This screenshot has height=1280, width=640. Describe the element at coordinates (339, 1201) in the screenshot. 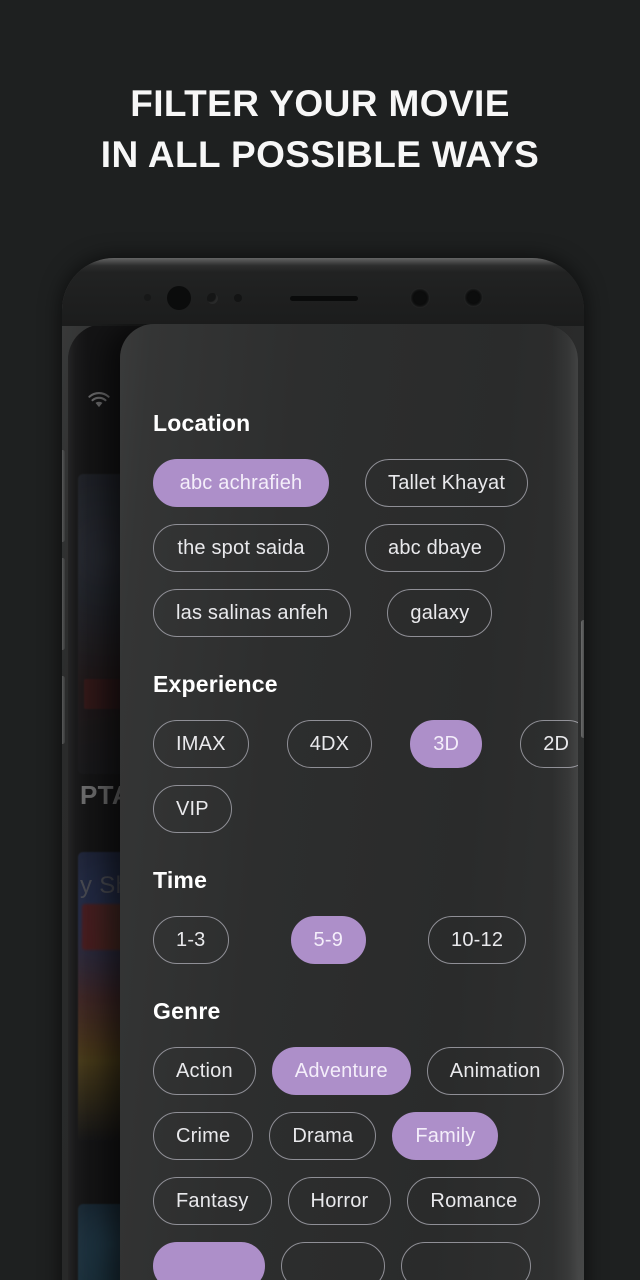

I see `chip-genre-horror: Horror` at that location.